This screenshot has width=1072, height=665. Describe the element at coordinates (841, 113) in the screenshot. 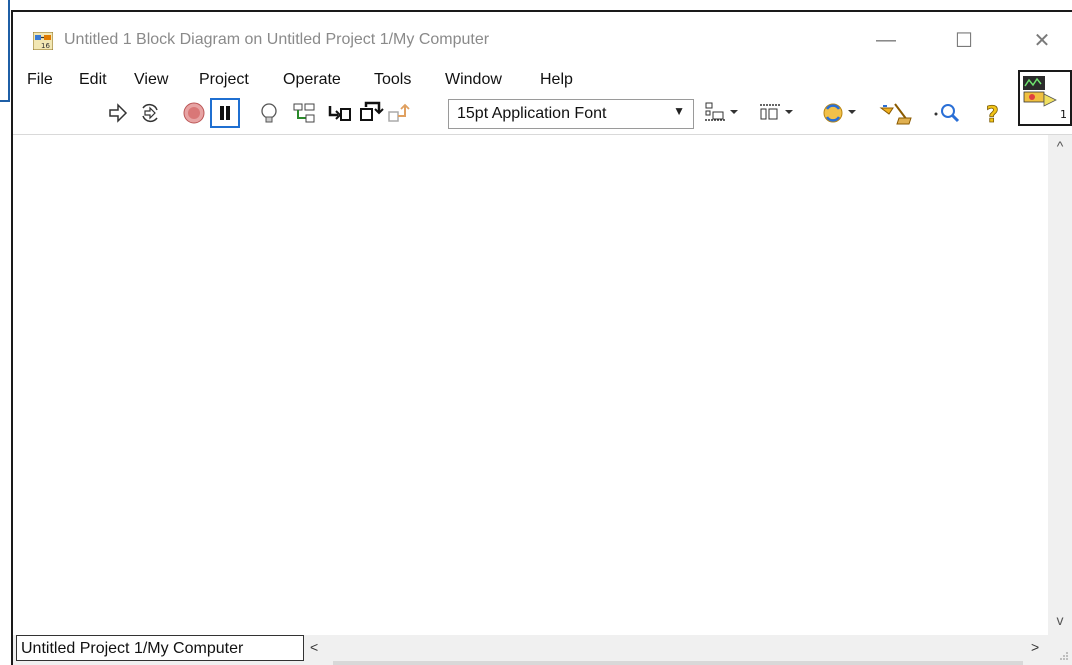

I see `reorder-icon` at that location.